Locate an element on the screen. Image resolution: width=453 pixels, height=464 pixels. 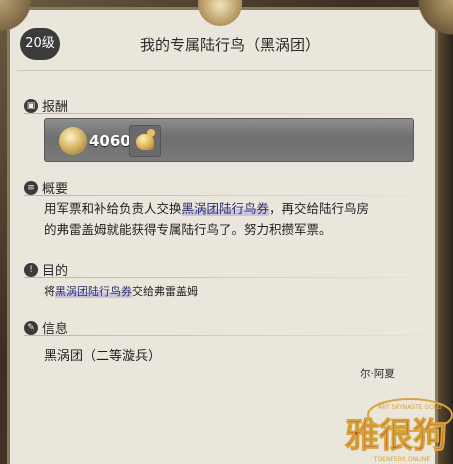
reward-icon: ▣ is located at coordinates (31, 105).